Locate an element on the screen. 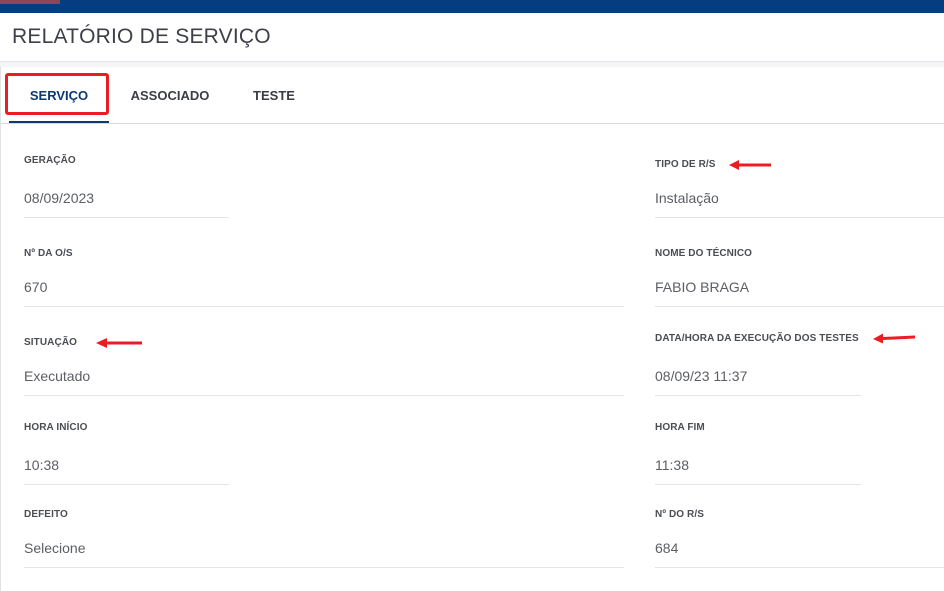 Image resolution: width=944 pixels, height=591 pixels. field-value-data-hora-testes: 08/09/23 11:37 is located at coordinates (701, 376).